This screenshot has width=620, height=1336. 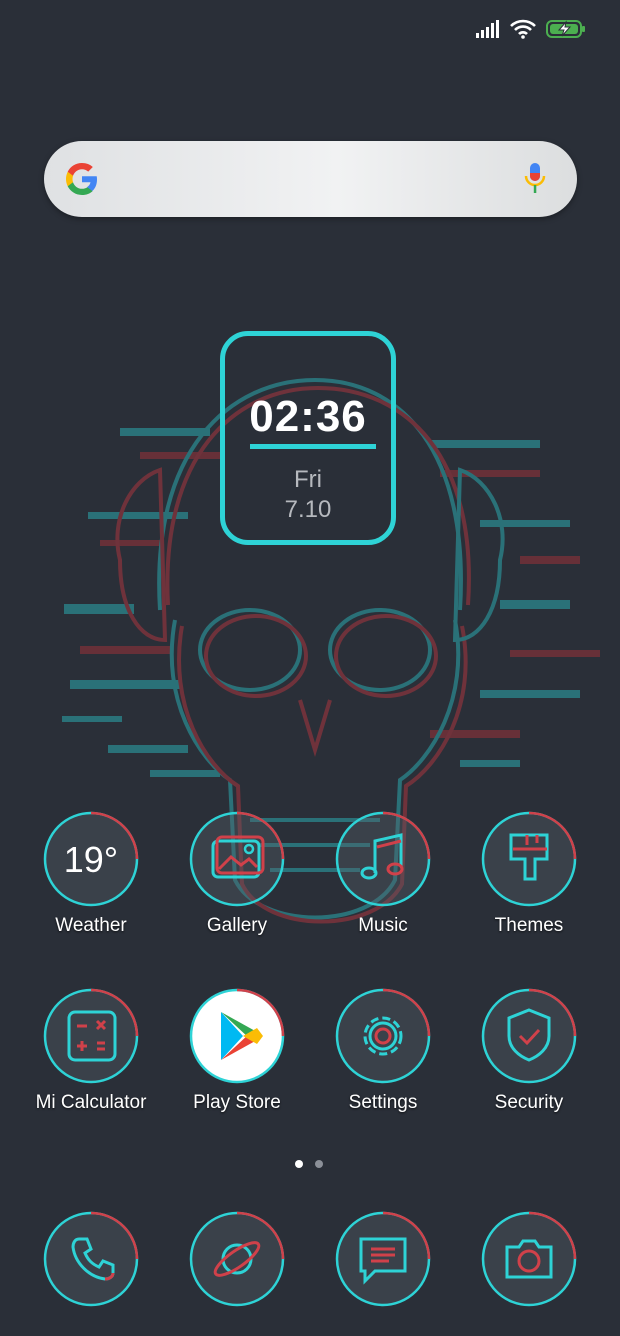 I want to click on app-mi-calculator: Mi Calculator, so click(x=91, y=1051).